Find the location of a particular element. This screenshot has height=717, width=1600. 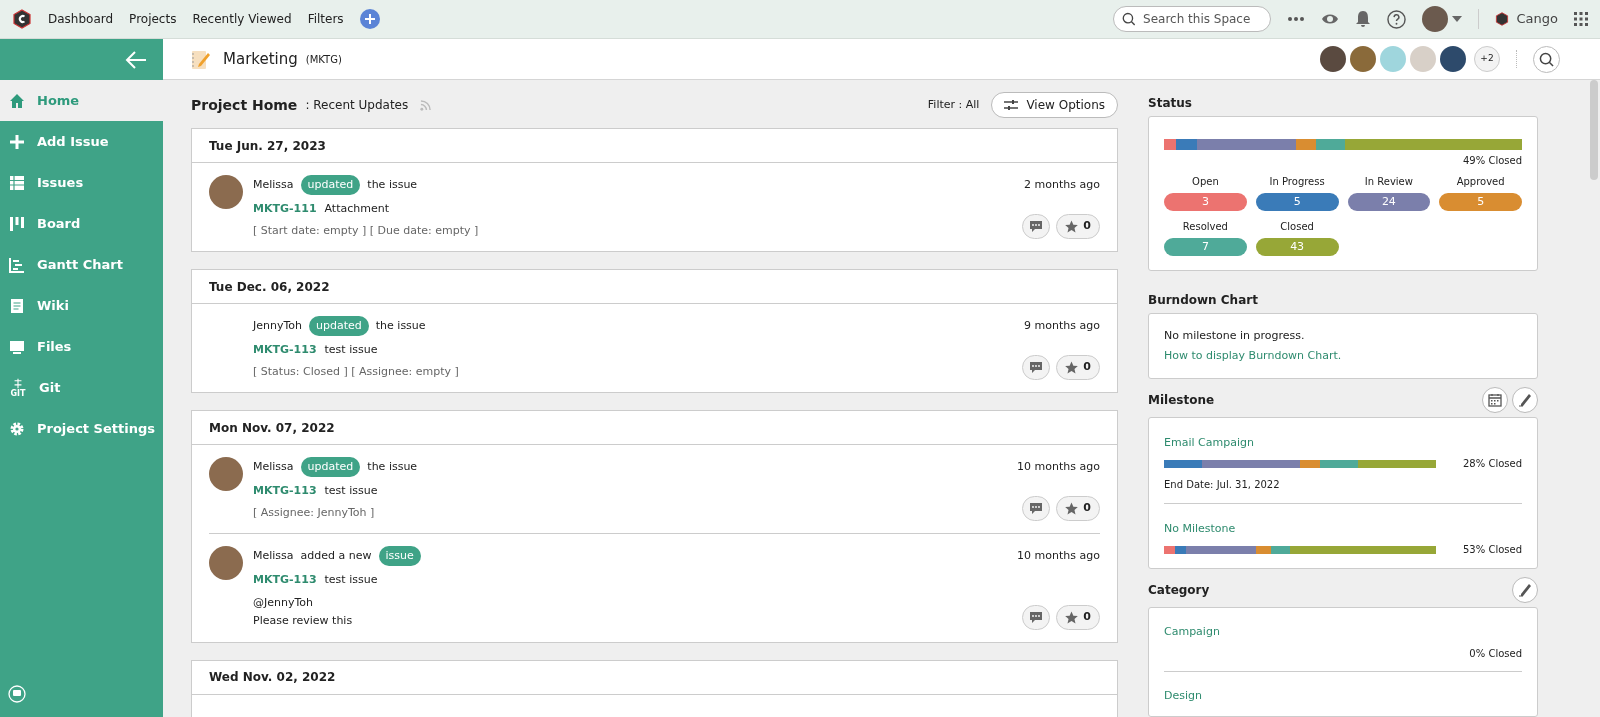

milestone-link: No Milestone is located at coordinates (1200, 528).